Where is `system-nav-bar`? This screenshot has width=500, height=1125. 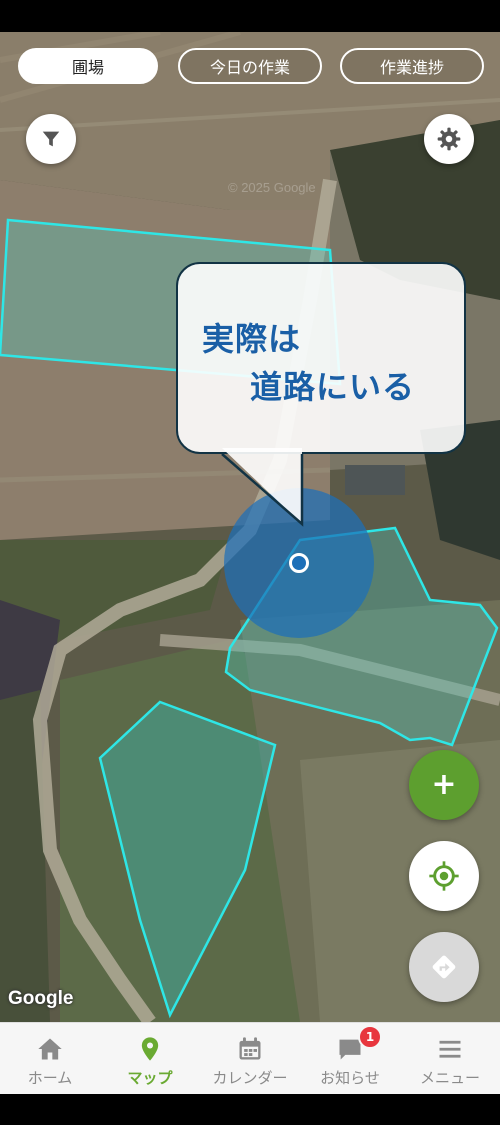
system-nav-bar is located at coordinates (250, 1109).